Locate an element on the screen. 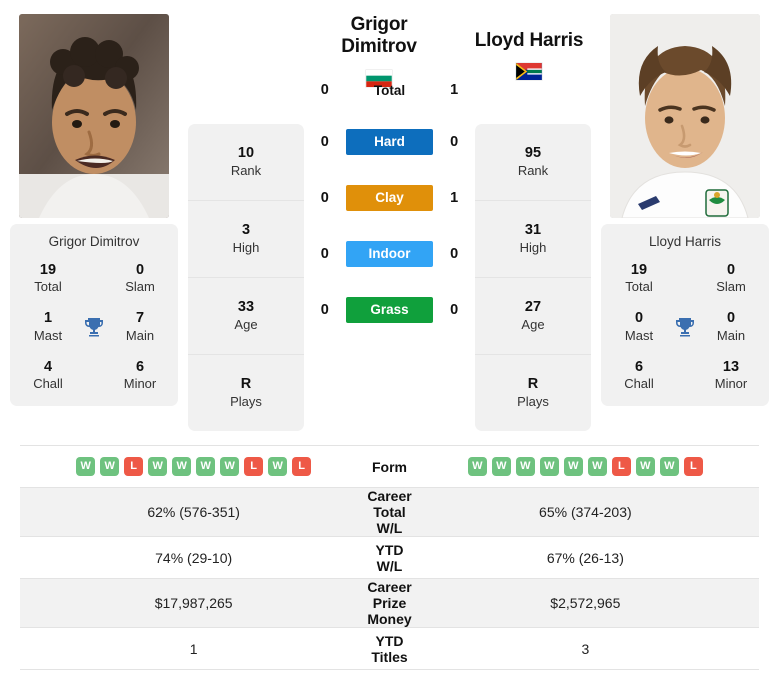  row-label: YTD Titles is located at coordinates (389, 648).